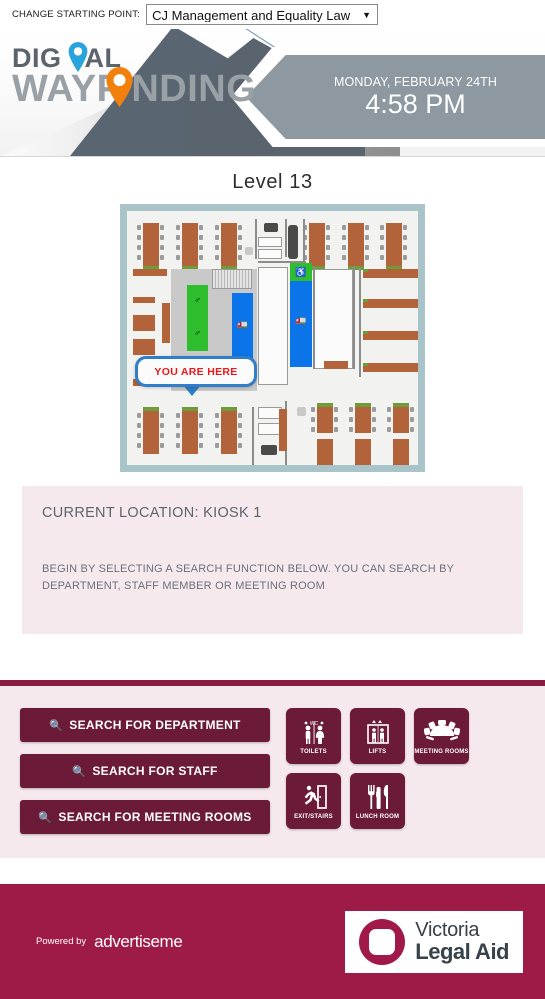 The height and width of the screenshot is (999, 545). Describe the element at coordinates (152, 513) in the screenshot. I see `current-location-text: CURRENT LOCATION: KIOSK 1` at that location.